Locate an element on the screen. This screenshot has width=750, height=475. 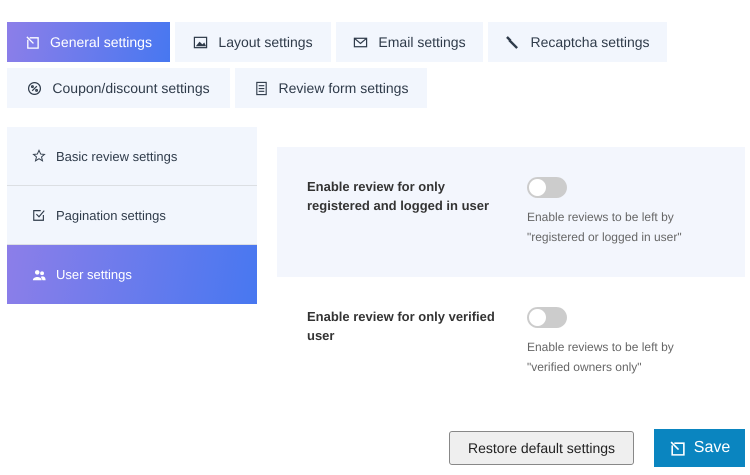
users-icon is located at coordinates (39, 275).